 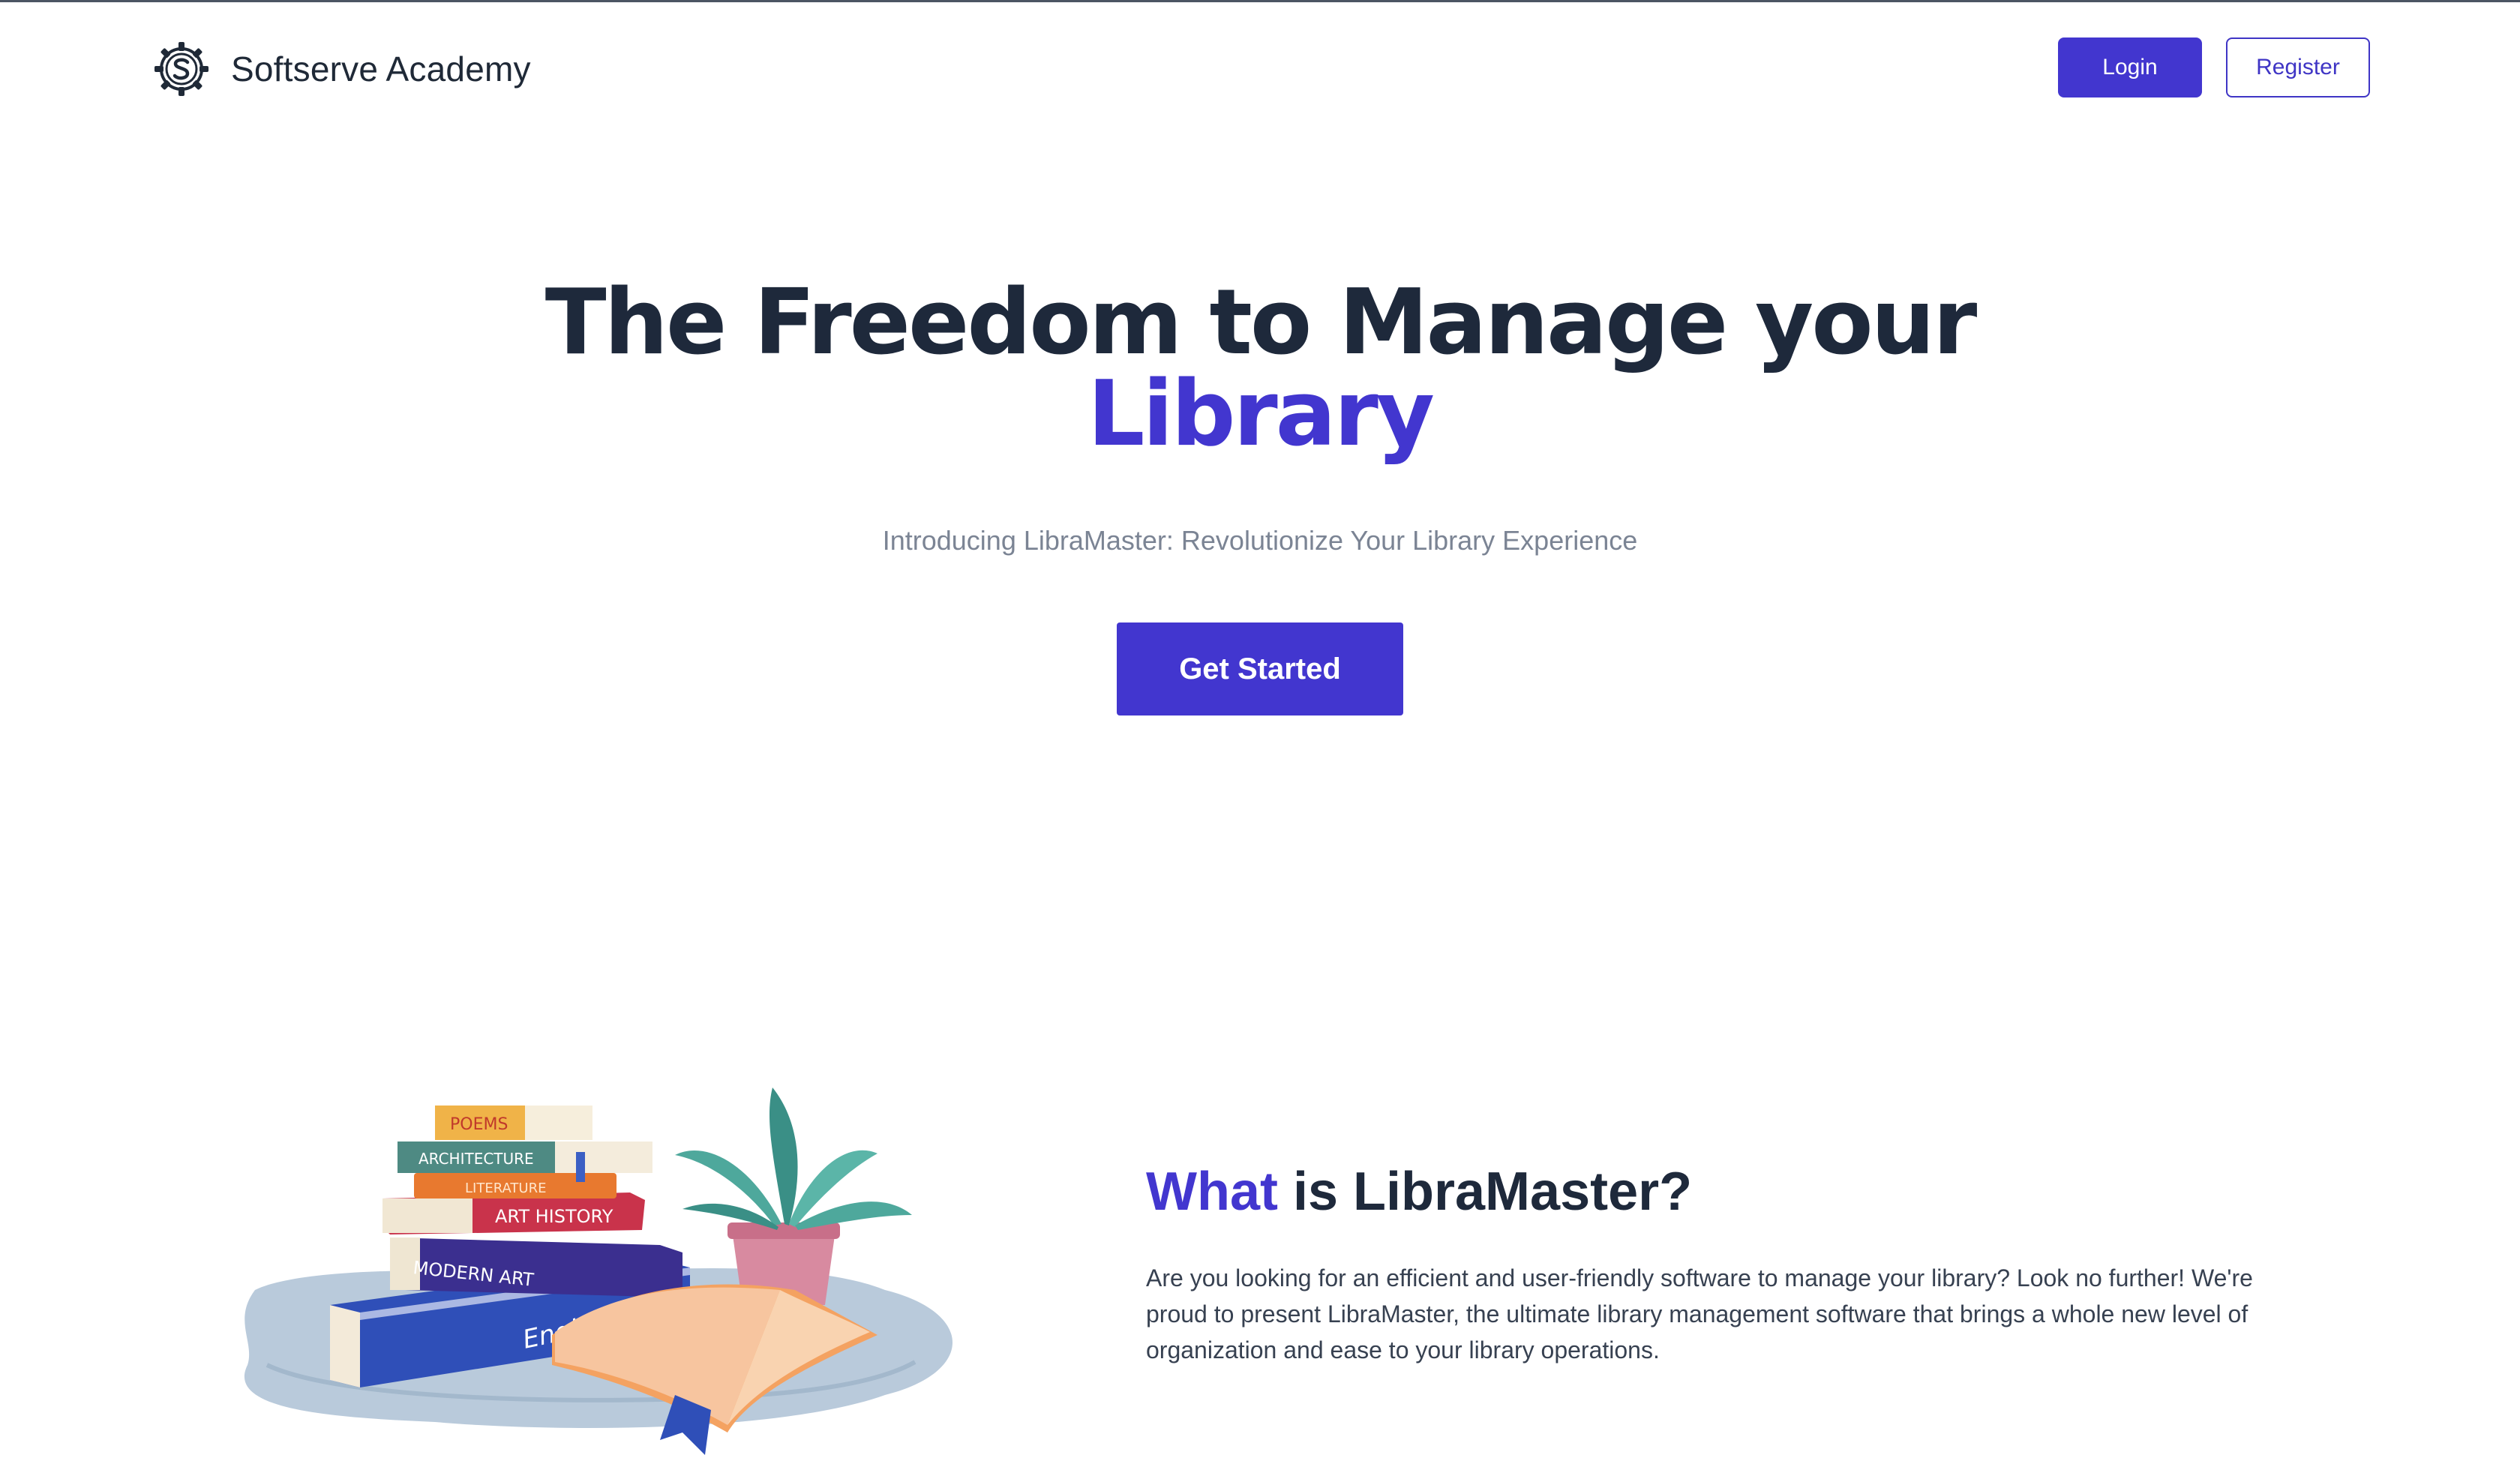 What do you see at coordinates (1261, 323) in the screenshot?
I see `hero-title-main: The Freedom to Manage your` at bounding box center [1261, 323].